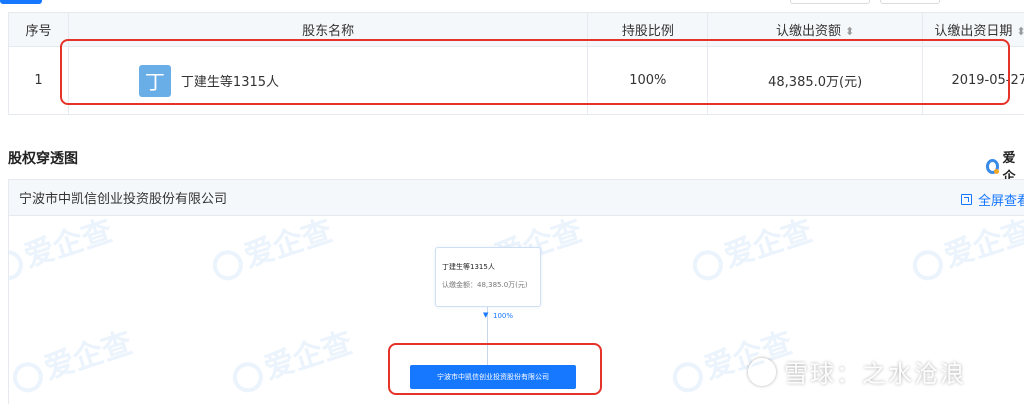  What do you see at coordinates (488, 277) in the screenshot?
I see `shareholder-node: 丁建生等1315人 认缴金额：48,385.0万(元)` at bounding box center [488, 277].